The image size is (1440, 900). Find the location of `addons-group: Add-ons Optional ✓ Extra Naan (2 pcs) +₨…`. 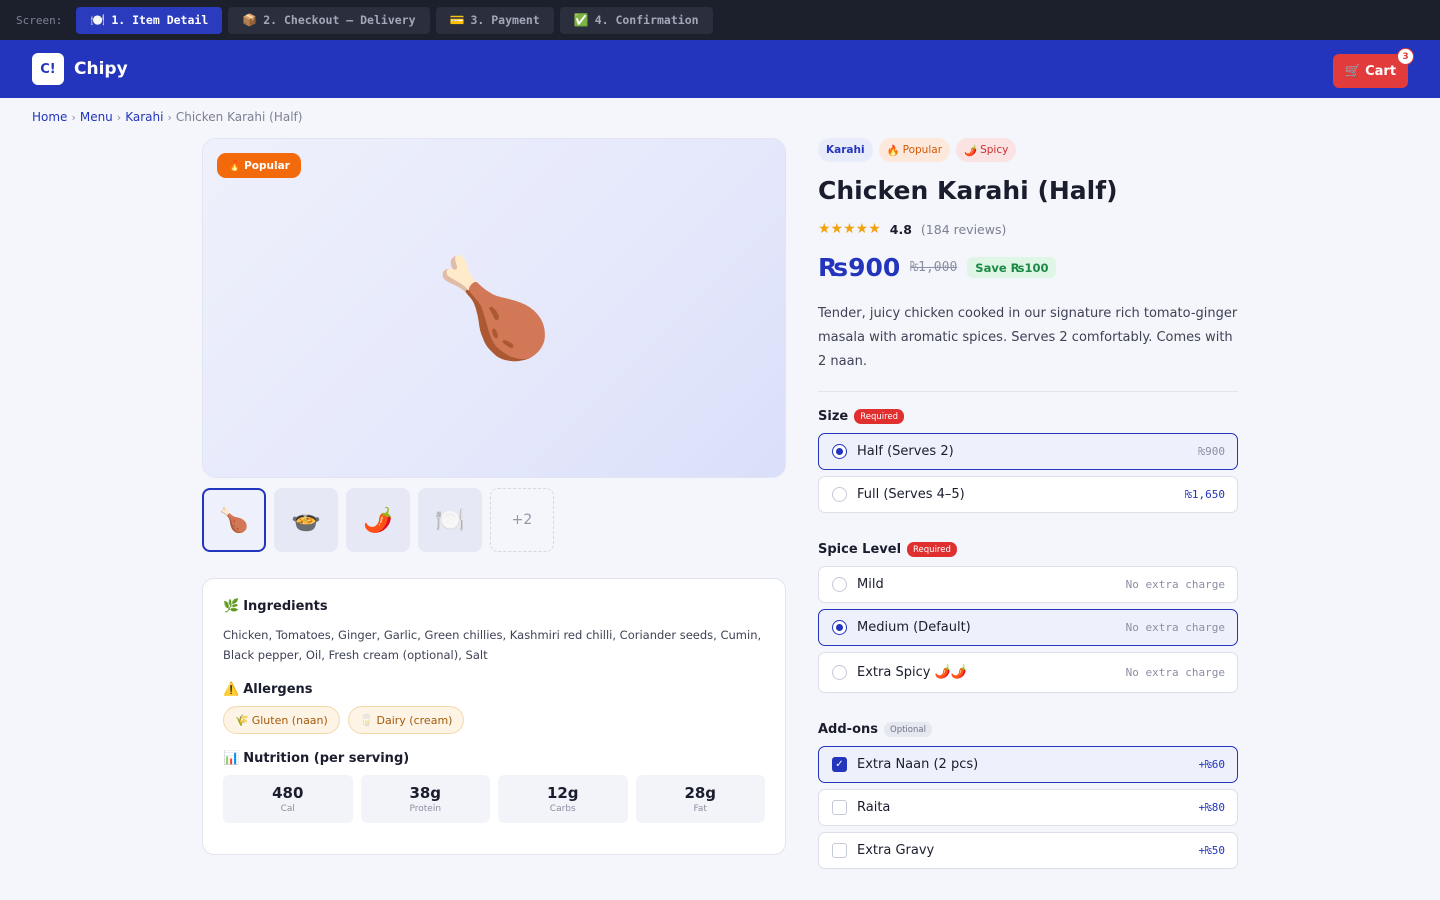

addons-group: Add-ons Optional ✓ Extra Naan (2 pcs) +₨… is located at coordinates (1028, 795).